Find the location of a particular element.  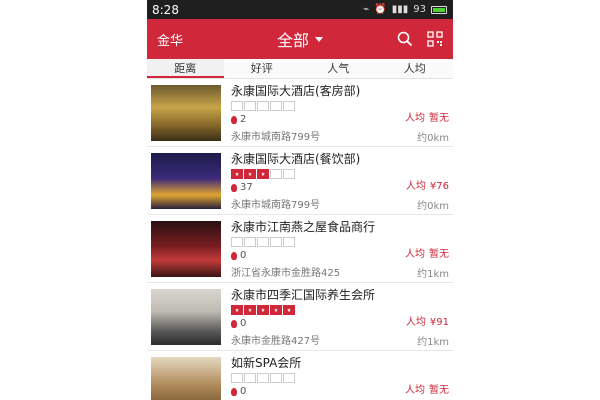

city-selector: 金华 is located at coordinates (187, 39).